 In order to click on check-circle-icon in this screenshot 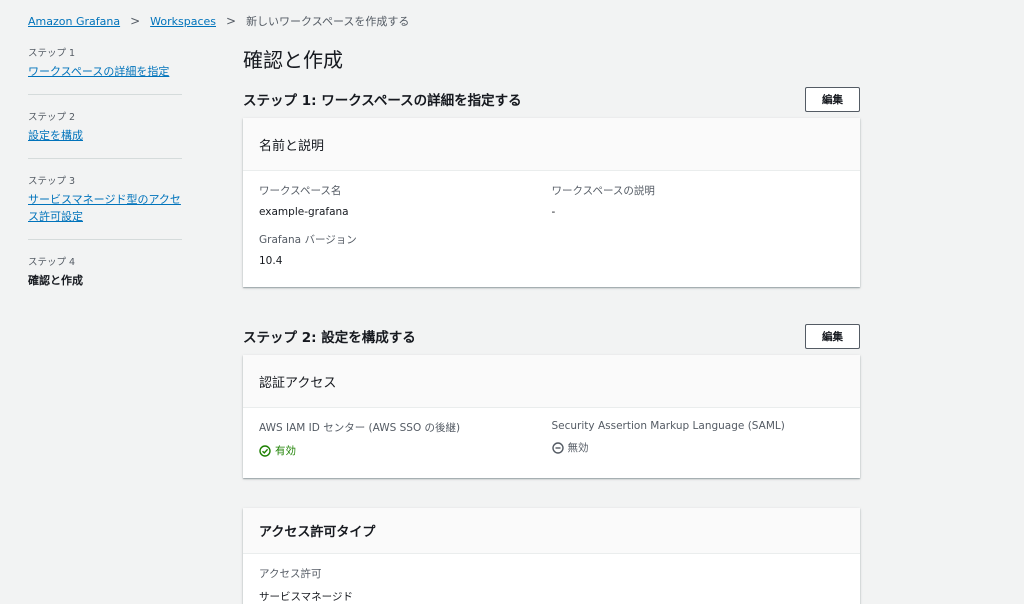, I will do `click(265, 450)`.